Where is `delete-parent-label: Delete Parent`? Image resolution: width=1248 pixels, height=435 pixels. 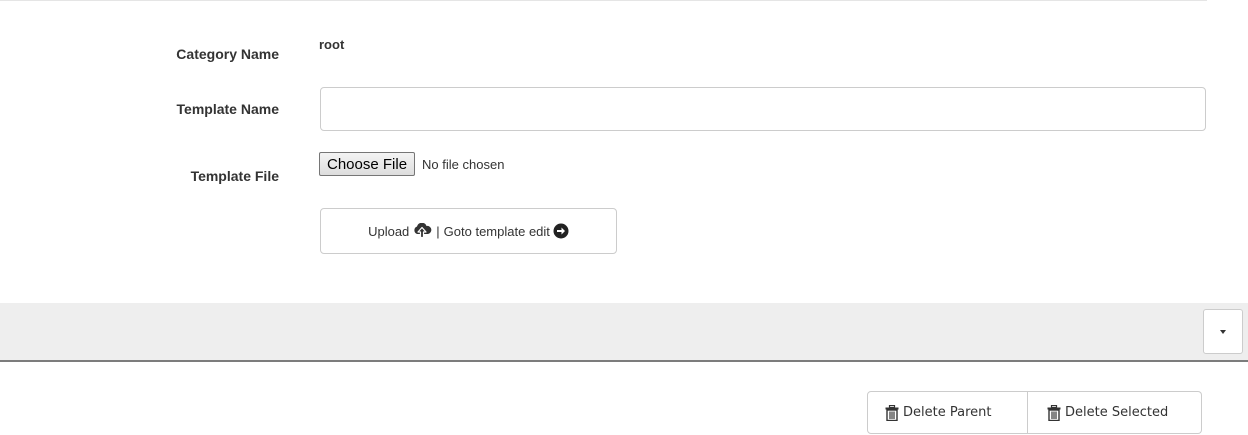
delete-parent-label: Delete Parent is located at coordinates (947, 412).